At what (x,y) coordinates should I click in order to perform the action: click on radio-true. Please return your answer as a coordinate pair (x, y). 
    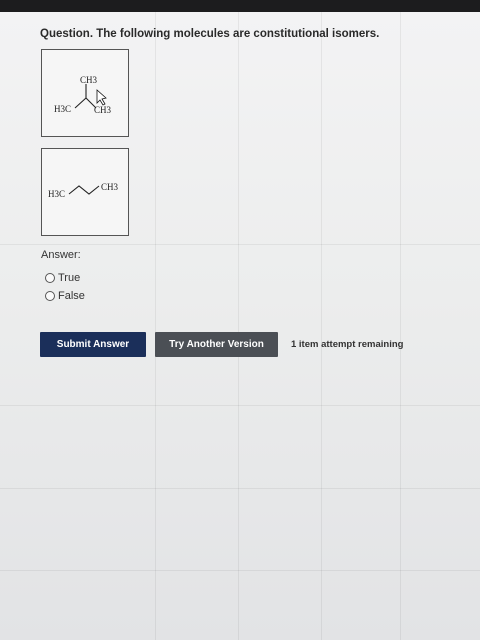
    Looking at the image, I should click on (50, 278).